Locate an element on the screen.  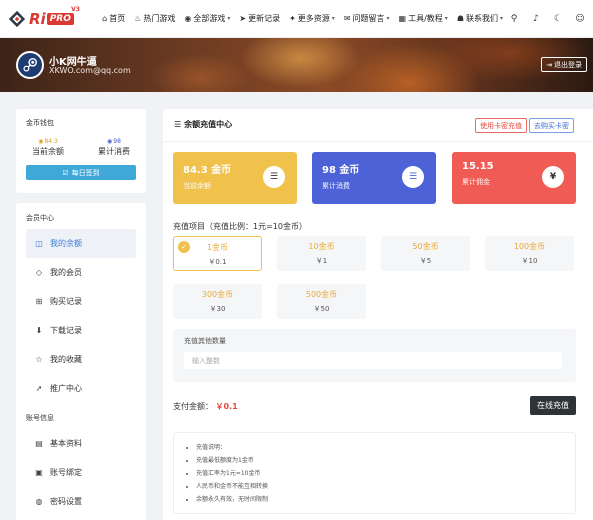
nav-item: ♨ 热门游戏 is located at coordinates (154, 18).